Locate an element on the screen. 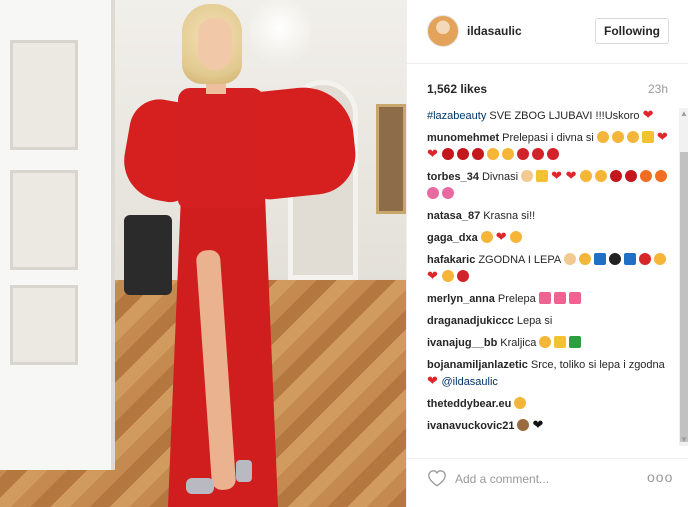 The height and width of the screenshot is (507, 688). scroll-thumb is located at coordinates (684, 297).